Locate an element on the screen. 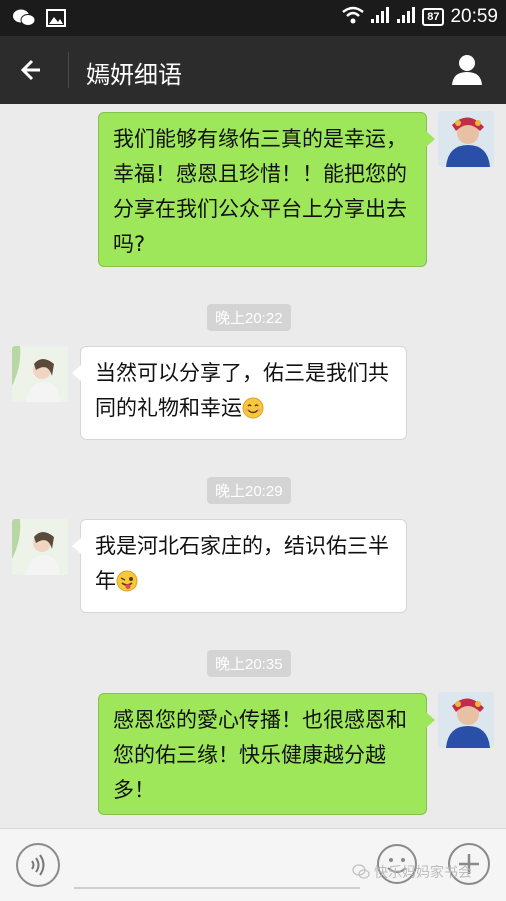 The height and width of the screenshot is (901, 506). watermark: 快乐妈妈家书会 is located at coordinates (412, 872).